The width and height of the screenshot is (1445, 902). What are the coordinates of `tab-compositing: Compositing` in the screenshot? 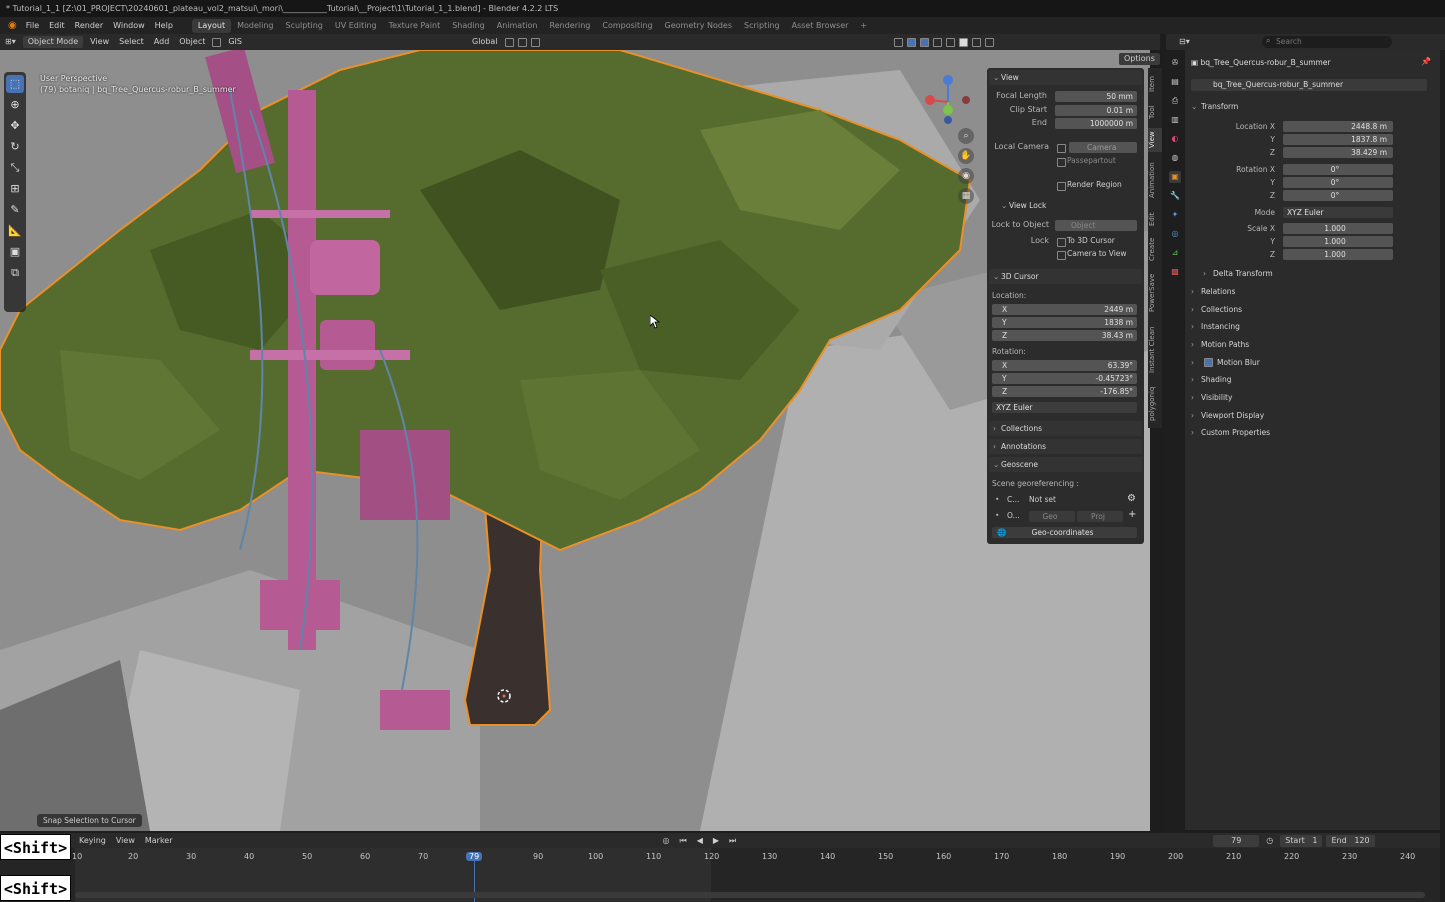 It's located at (627, 26).